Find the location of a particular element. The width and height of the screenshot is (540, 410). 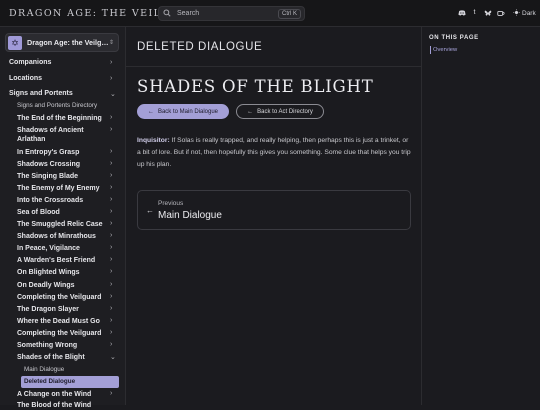

sidebar-section-signs-and-portents: Signs and Portents is located at coordinates (41, 93).